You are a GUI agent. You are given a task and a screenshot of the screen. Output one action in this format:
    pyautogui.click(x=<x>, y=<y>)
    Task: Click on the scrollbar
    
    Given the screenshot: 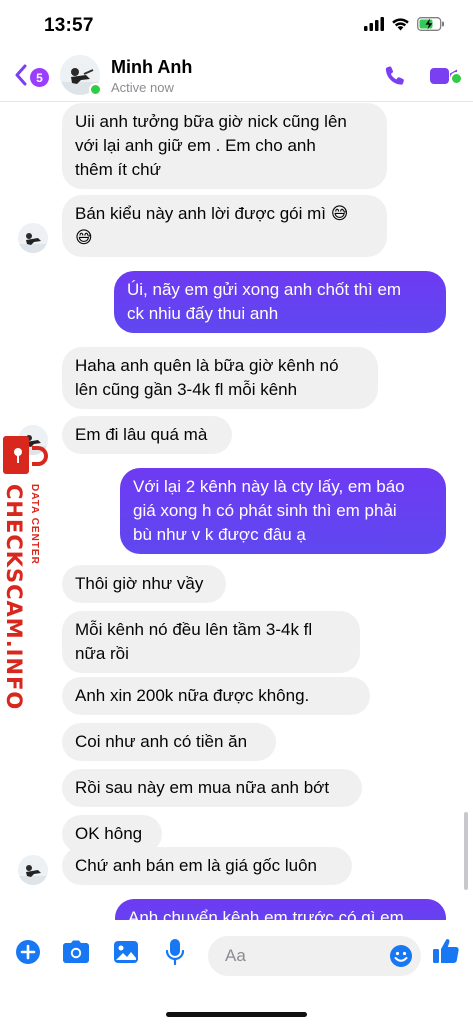 What is the action you would take?
    pyautogui.click(x=466, y=851)
    